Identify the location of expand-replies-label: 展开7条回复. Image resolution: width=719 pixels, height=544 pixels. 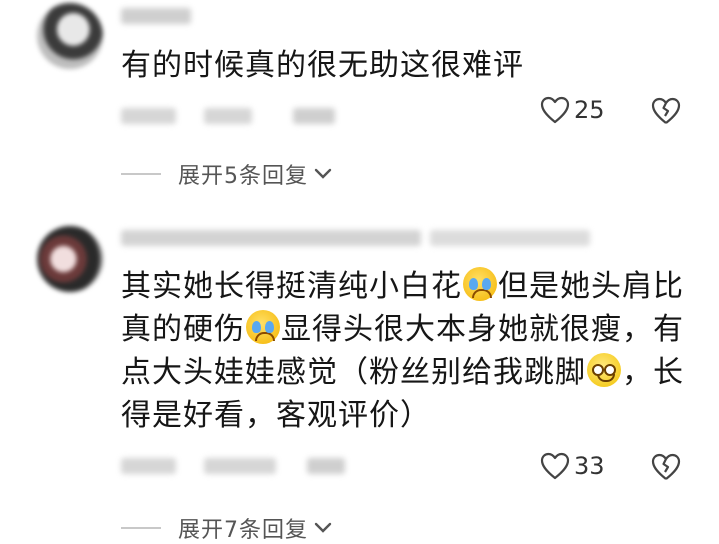
(243, 530).